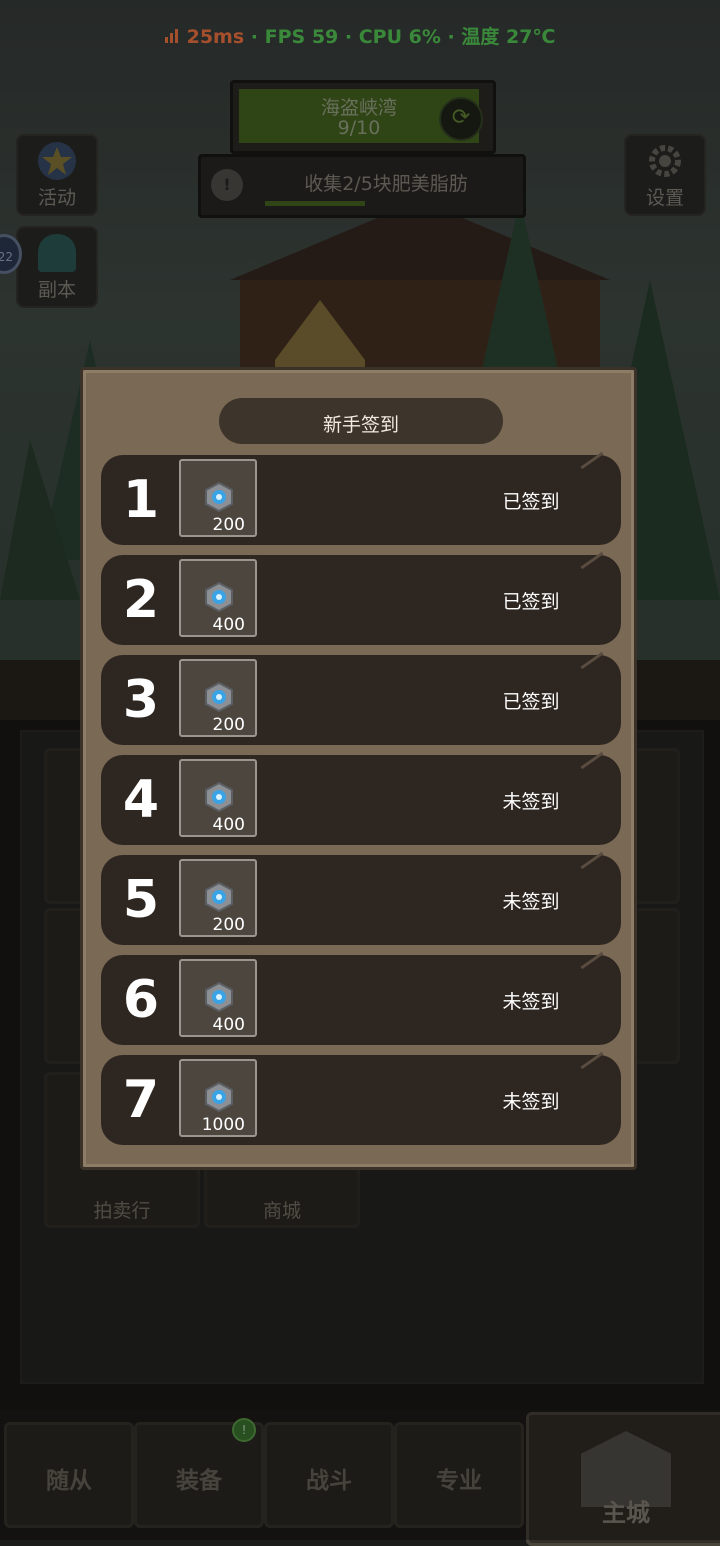 Image resolution: width=720 pixels, height=1546 pixels. I want to click on reward-slot: 1000, so click(218, 1098).